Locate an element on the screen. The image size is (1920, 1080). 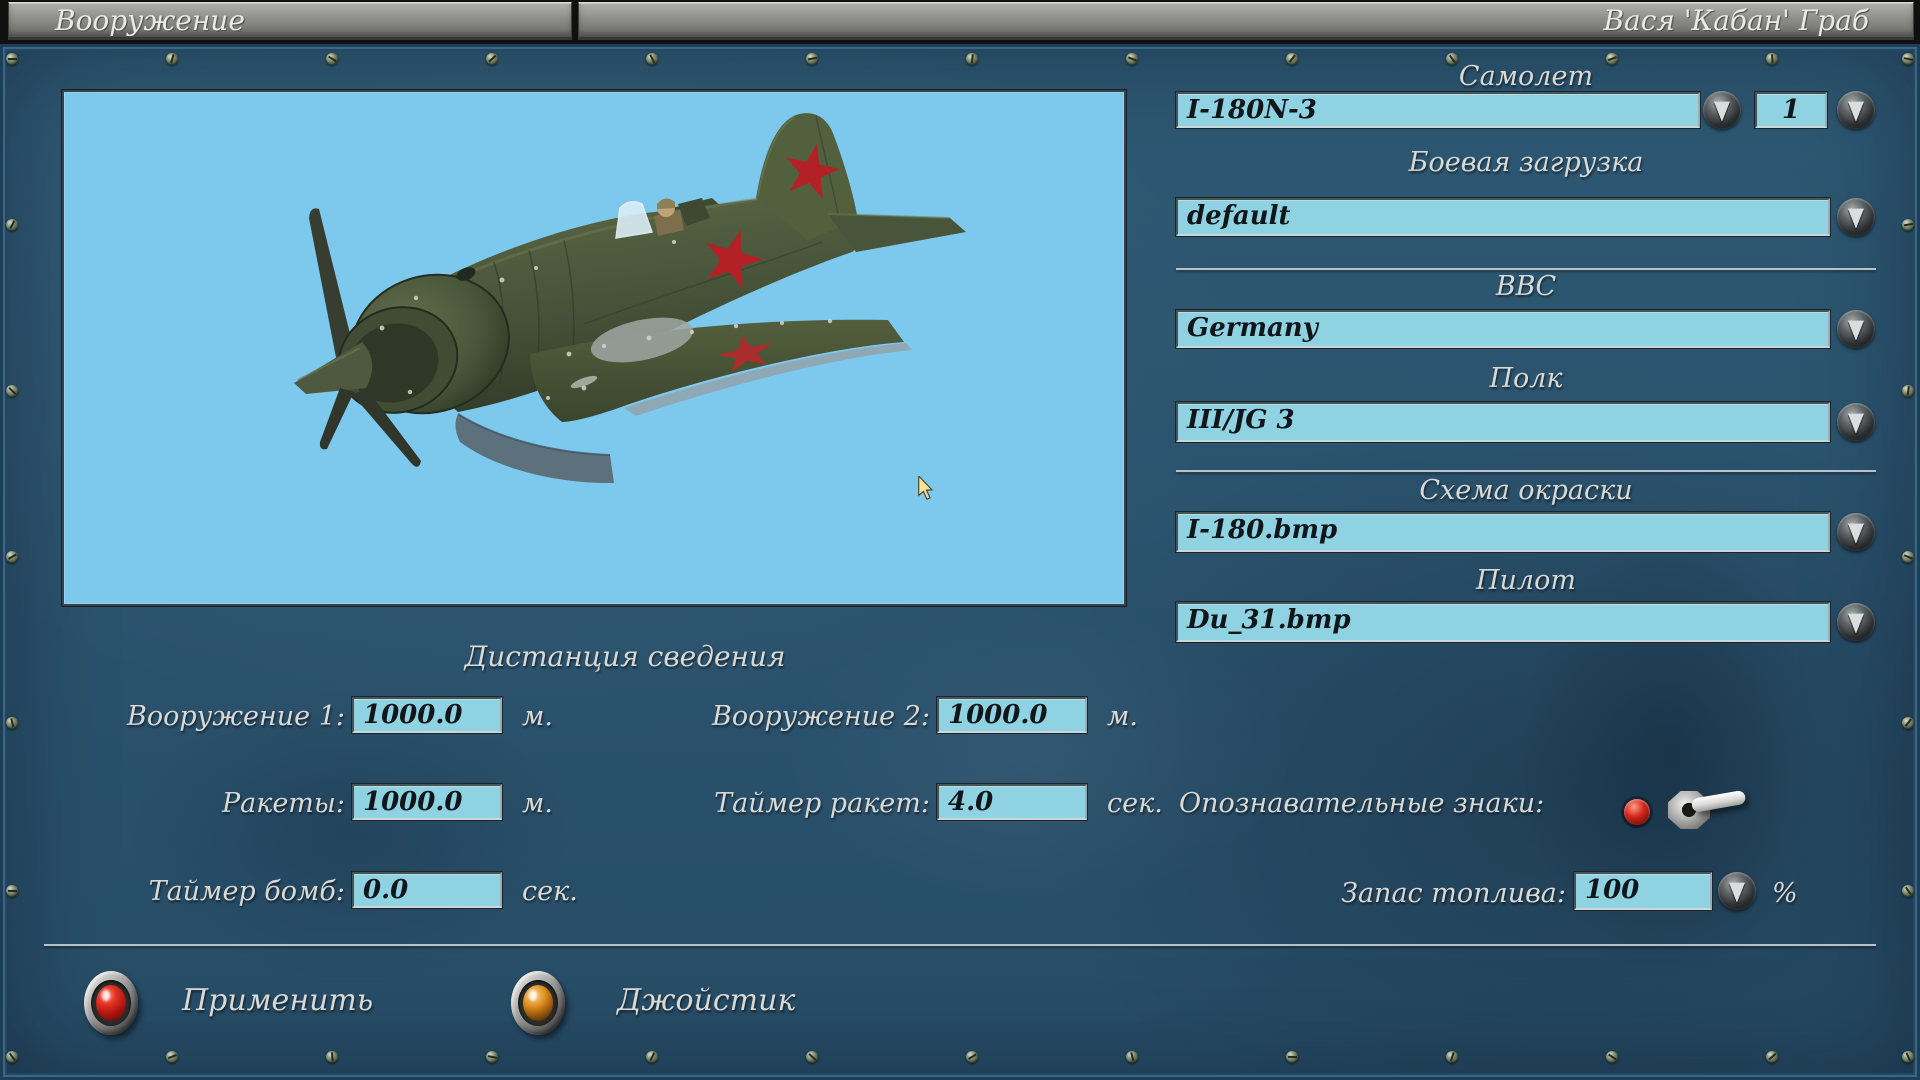
markings-indicator-lamp is located at coordinates (1637, 812).